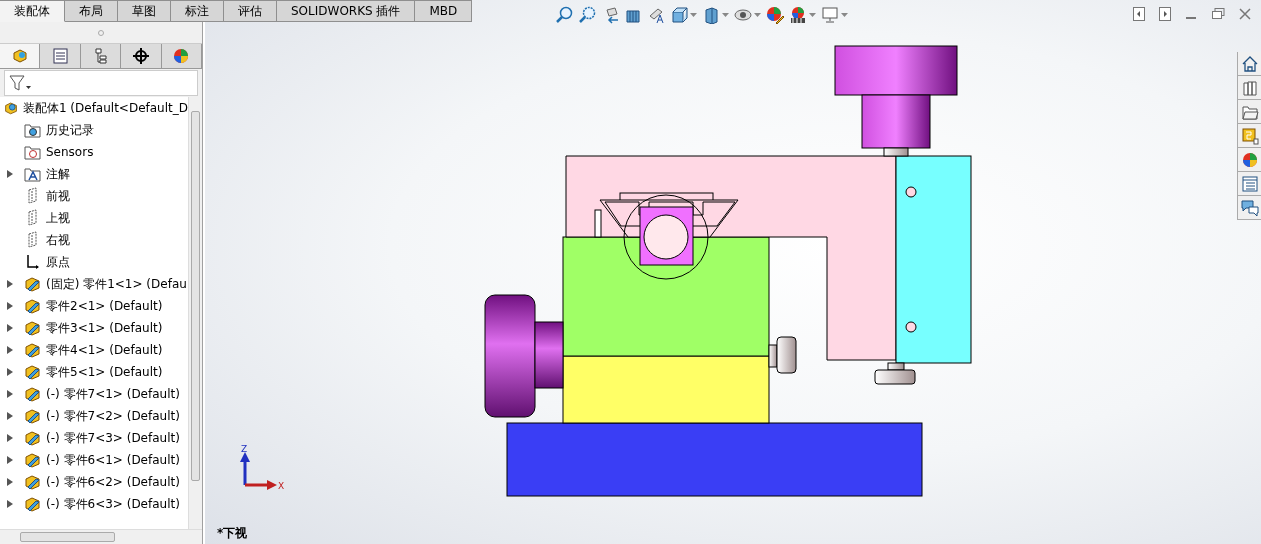 The height and width of the screenshot is (544, 1261). What do you see at coordinates (105, 108) in the screenshot?
I see `tree-item-label: 装配体1 (Default<Default_D` at bounding box center [105, 108].